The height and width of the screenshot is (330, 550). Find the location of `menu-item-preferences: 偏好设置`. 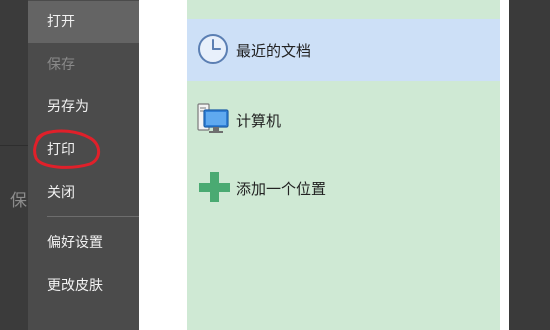

menu-item-preferences: 偏好设置 is located at coordinates (83, 243).